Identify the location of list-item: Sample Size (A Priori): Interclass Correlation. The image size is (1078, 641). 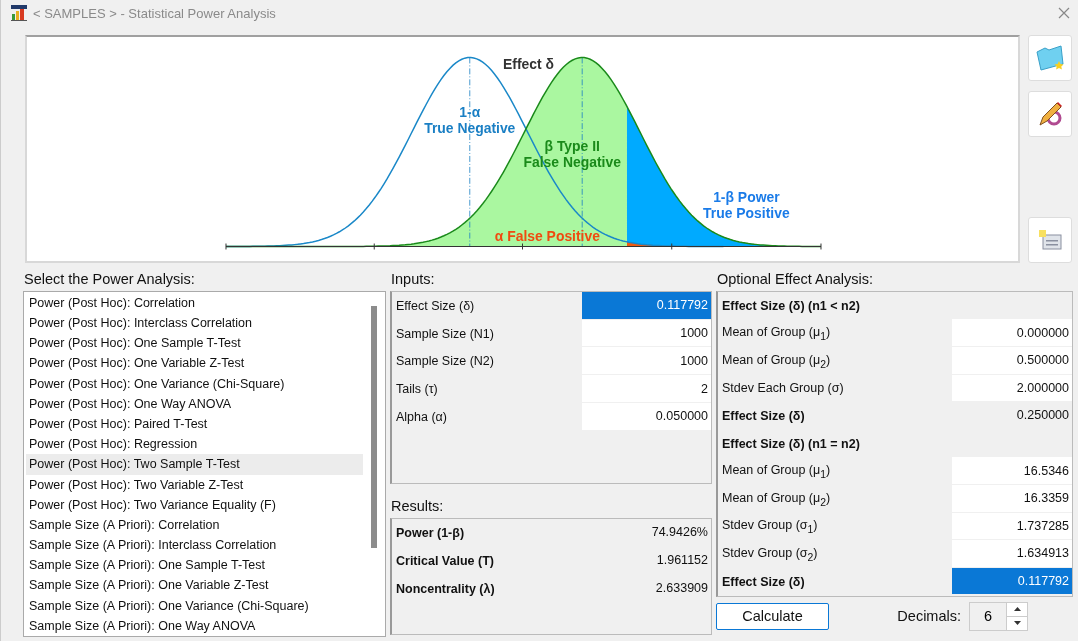
(194, 545).